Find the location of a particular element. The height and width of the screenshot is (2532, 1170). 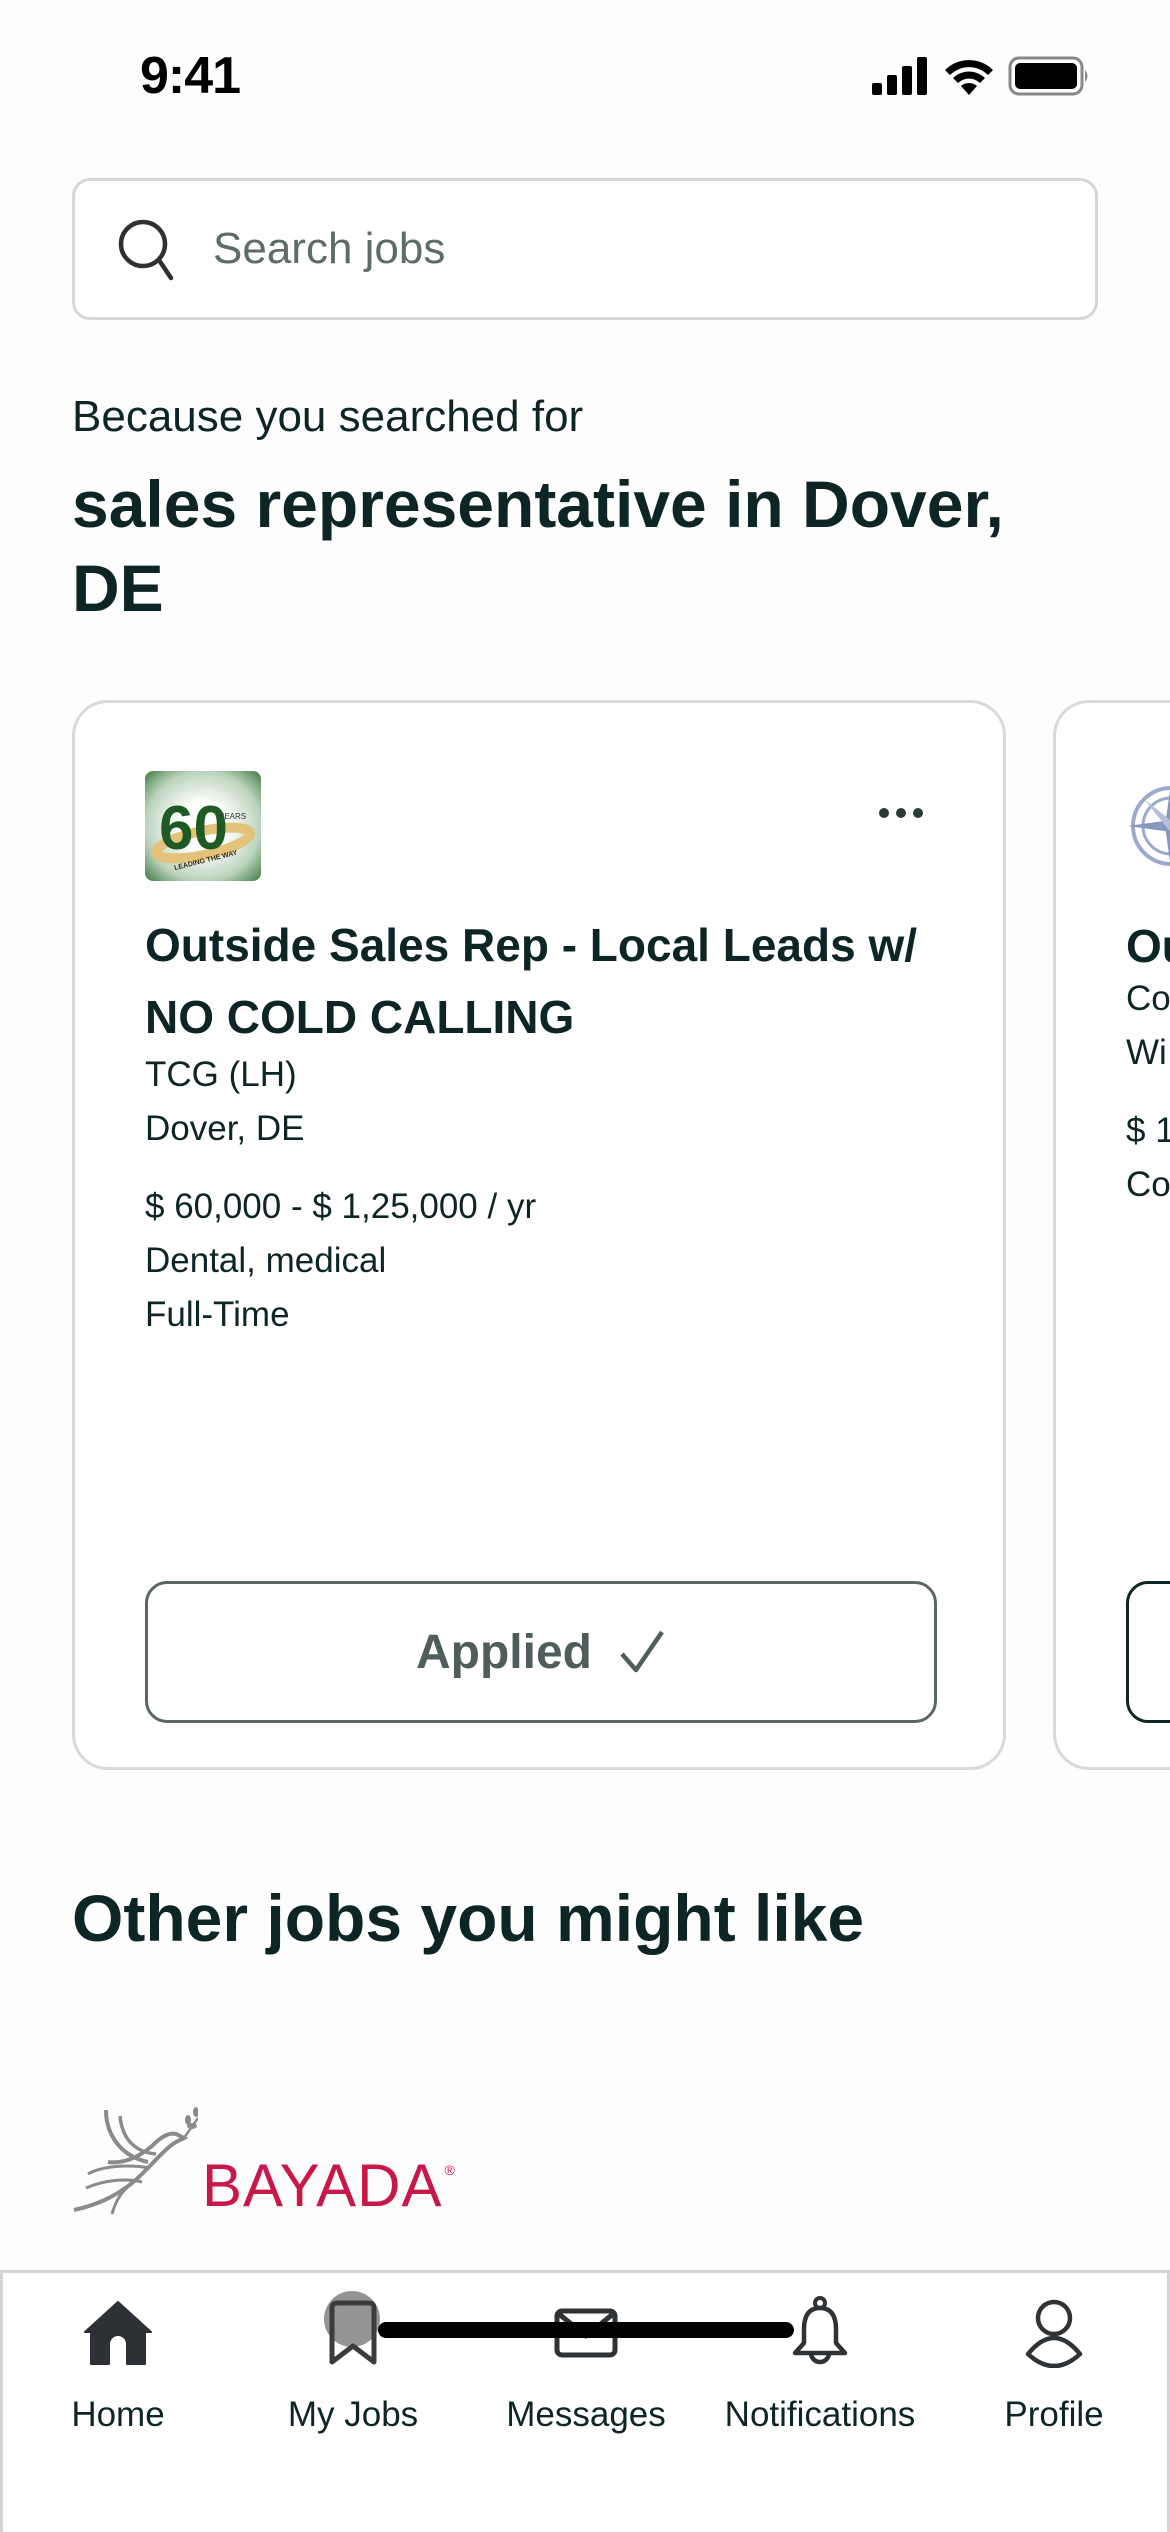

job-location: Wi is located at coordinates (1146, 1052).